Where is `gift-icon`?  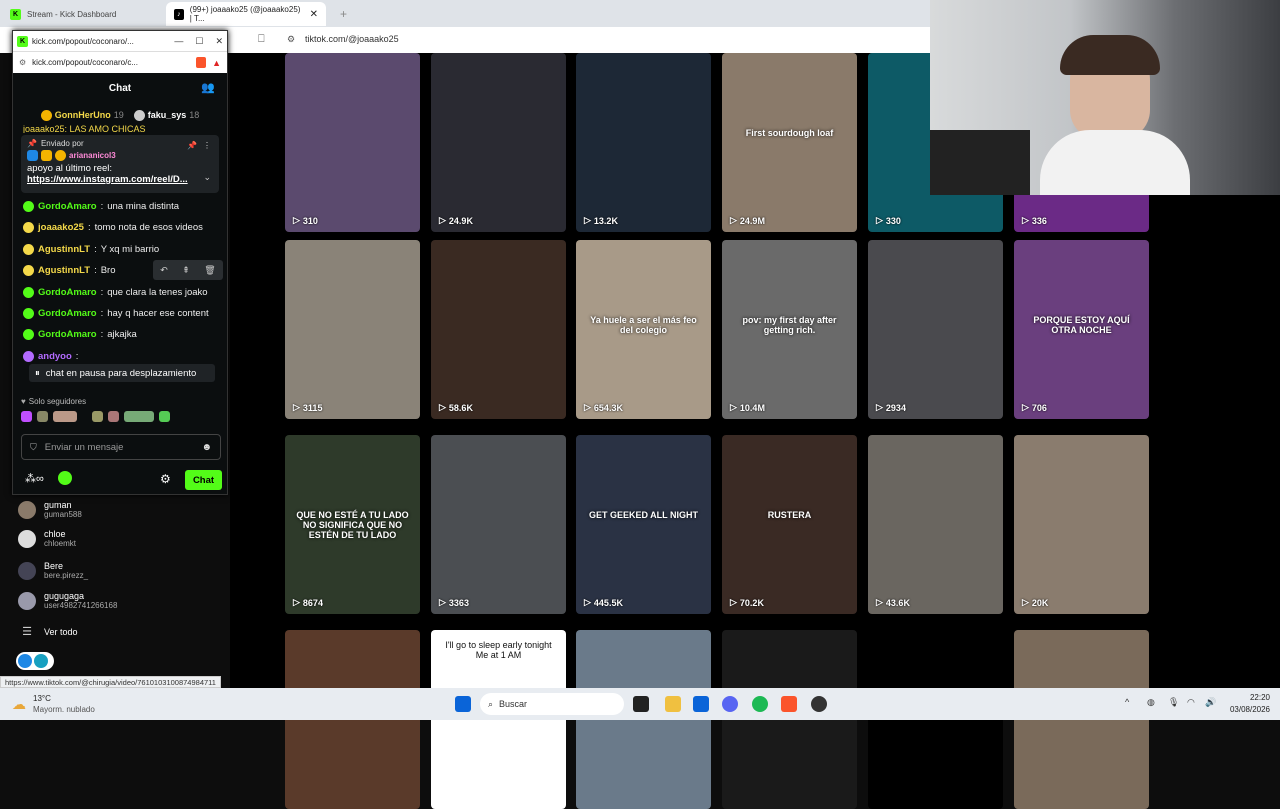
gift-icon is located at coordinates (46, 115).